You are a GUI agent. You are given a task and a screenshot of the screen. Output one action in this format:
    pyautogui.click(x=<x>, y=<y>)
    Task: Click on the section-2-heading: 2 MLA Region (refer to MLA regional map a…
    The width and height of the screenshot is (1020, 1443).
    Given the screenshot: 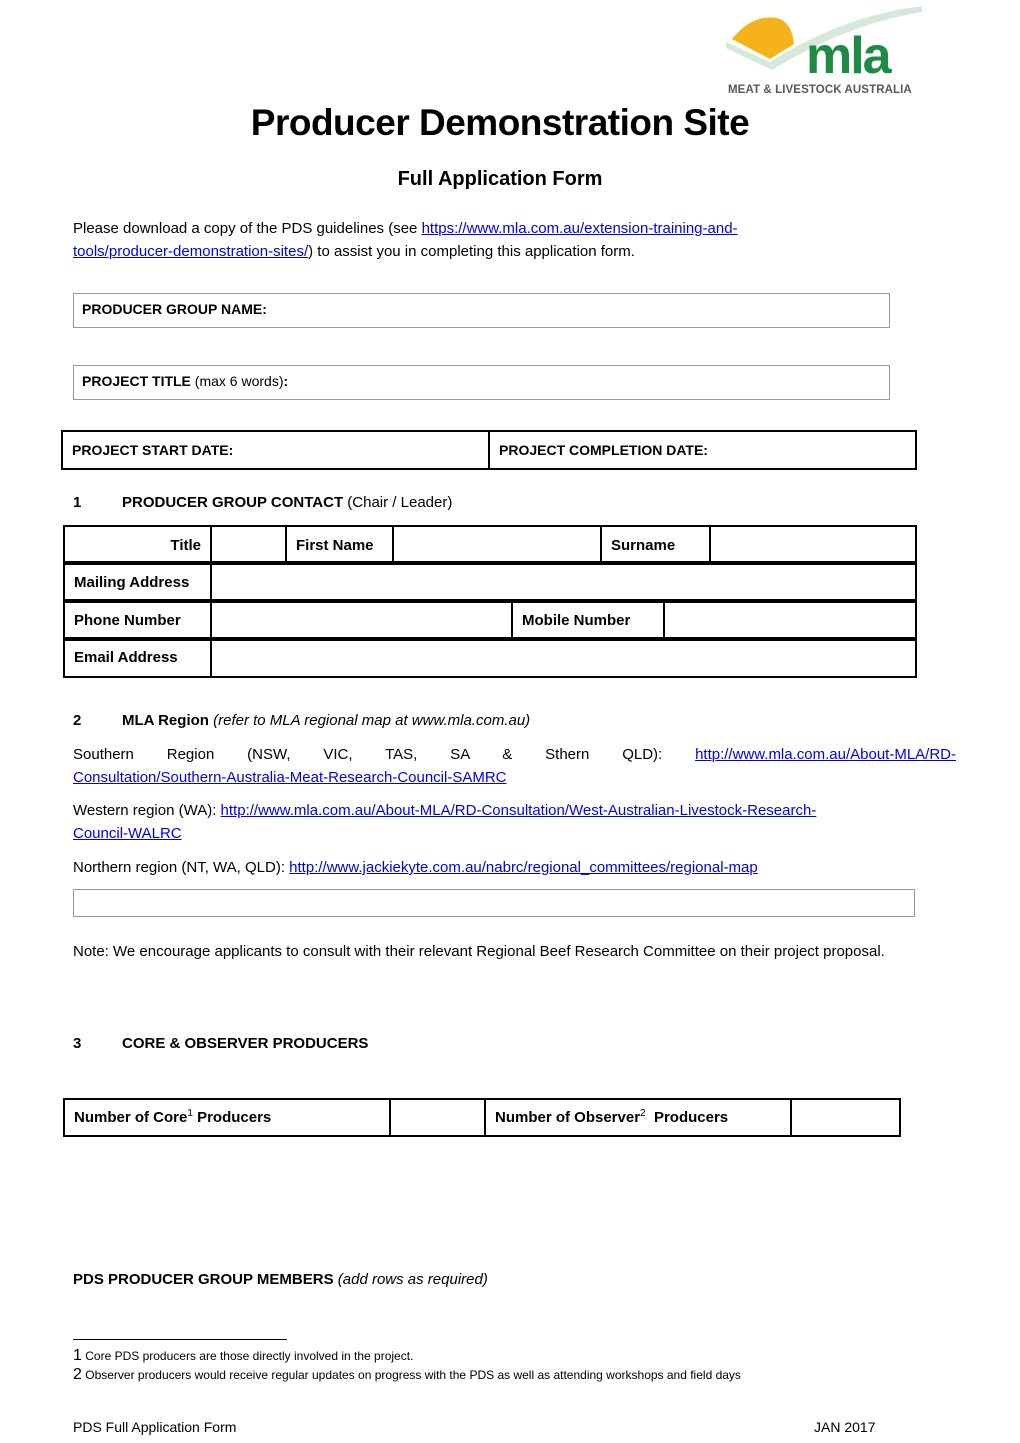 What is the action you would take?
    pyautogui.click(x=302, y=720)
    